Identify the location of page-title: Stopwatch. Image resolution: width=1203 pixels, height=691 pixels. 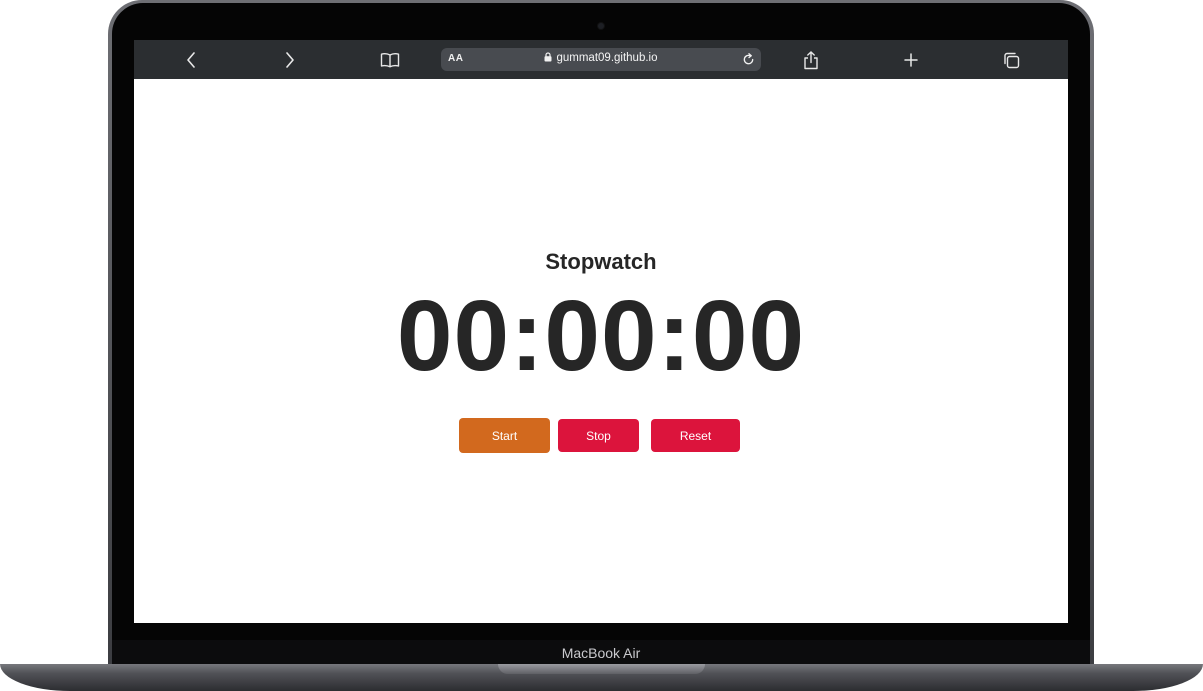
(601, 261).